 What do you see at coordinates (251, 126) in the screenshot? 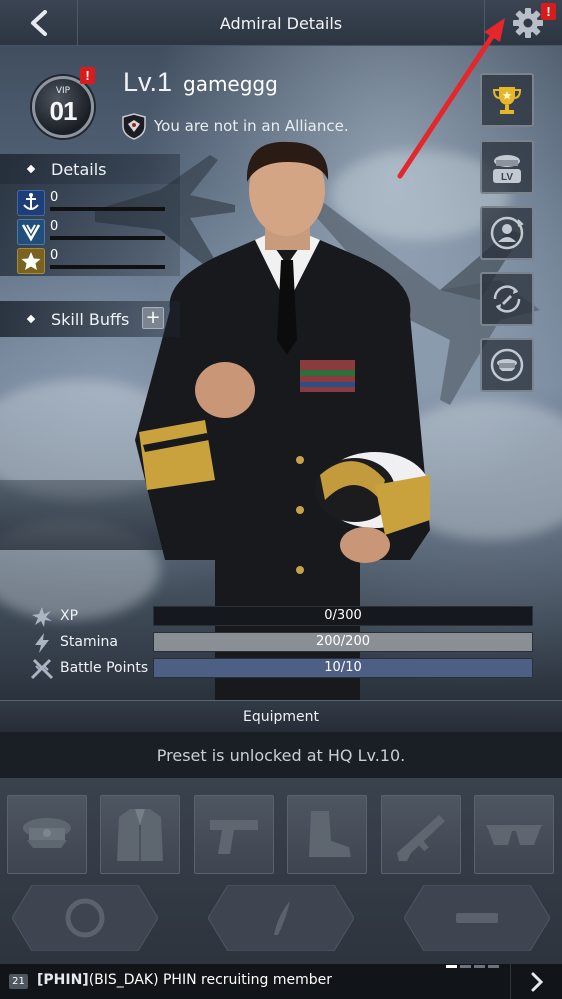
I see `alliance-status-text: You are not in an Alliance.` at bounding box center [251, 126].